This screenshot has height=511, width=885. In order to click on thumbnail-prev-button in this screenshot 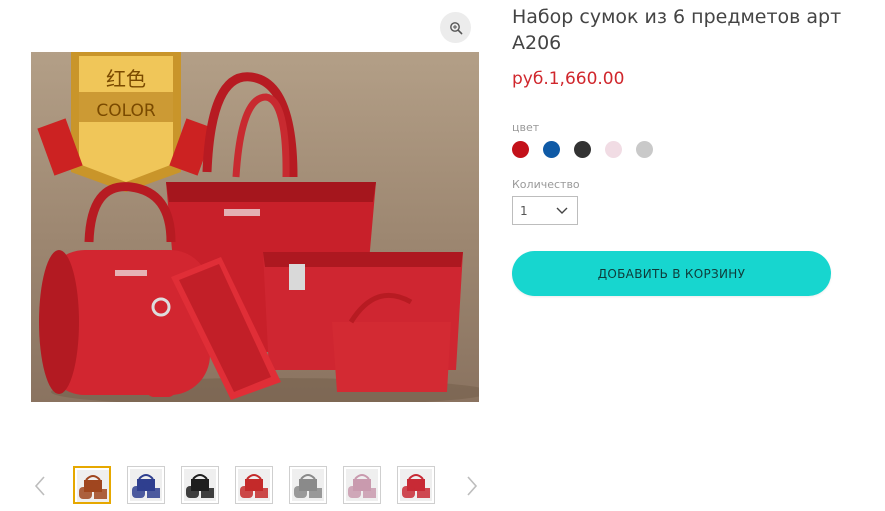, I will do `click(41, 486)`.